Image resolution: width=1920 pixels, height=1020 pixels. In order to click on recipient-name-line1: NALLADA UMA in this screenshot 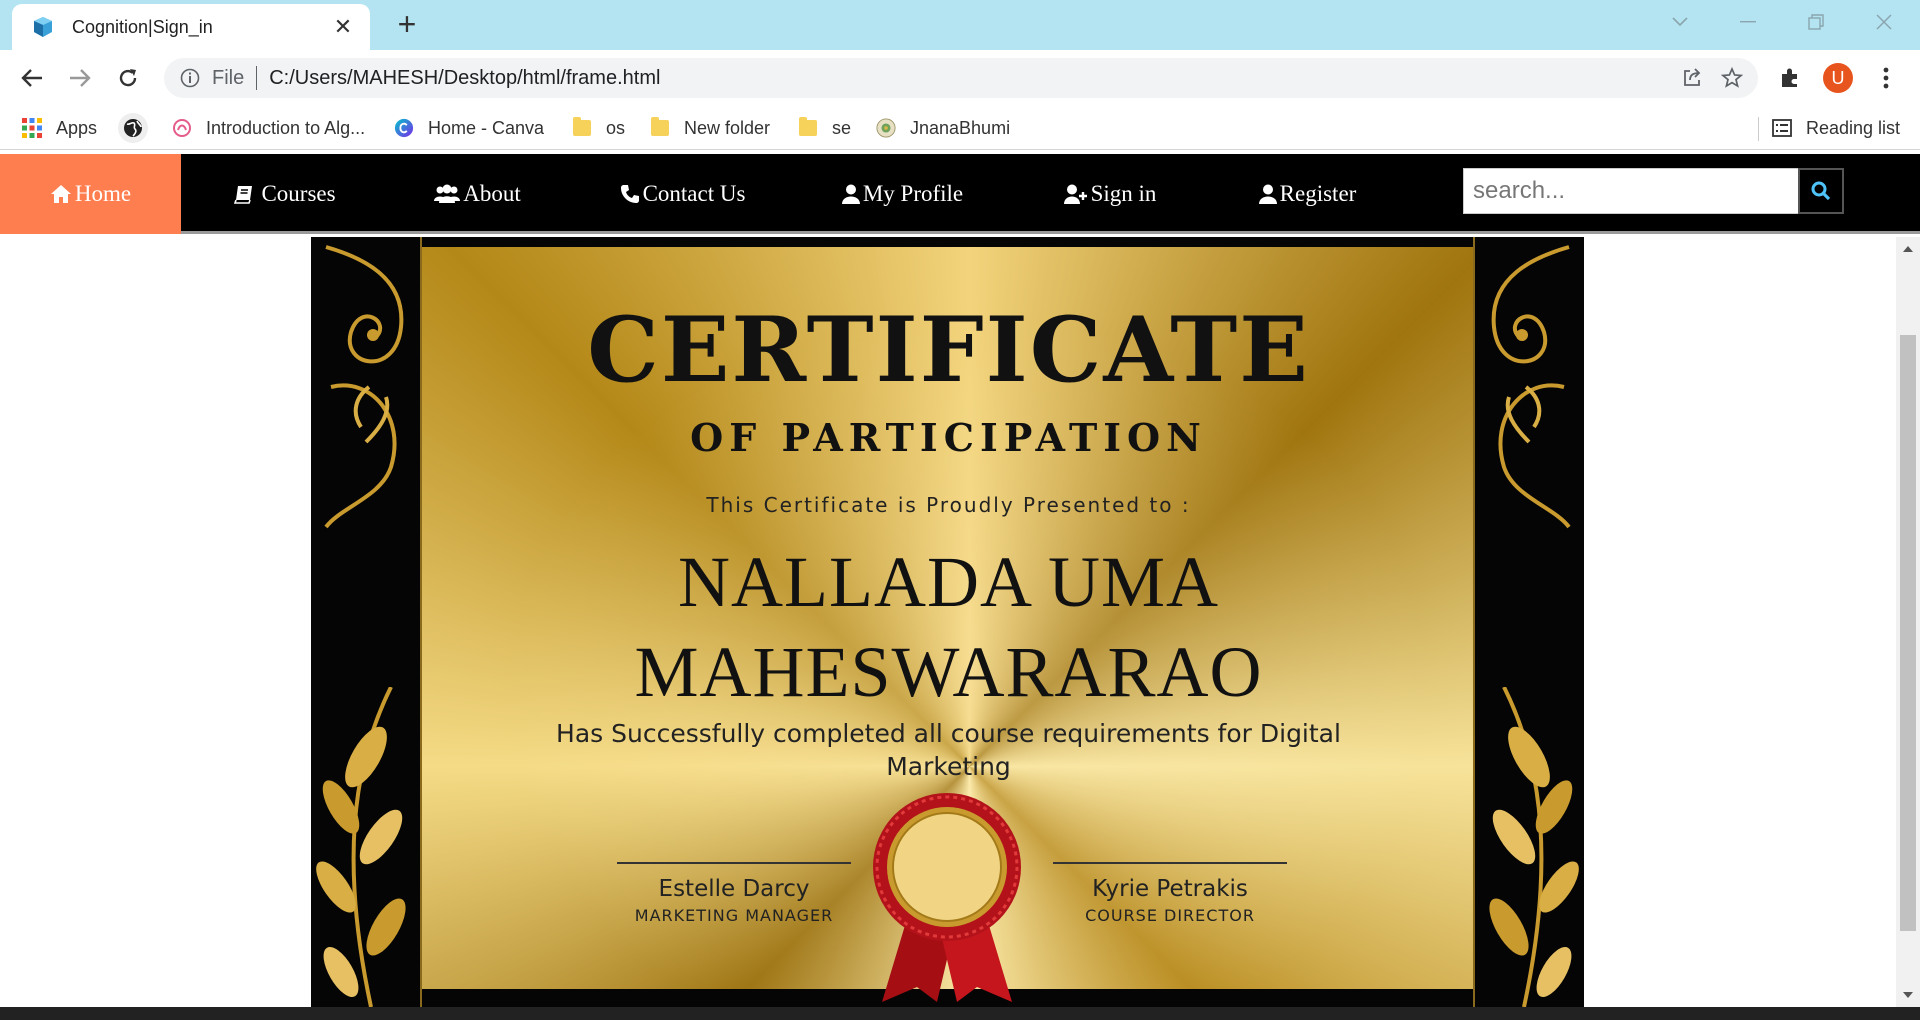, I will do `click(948, 582)`.